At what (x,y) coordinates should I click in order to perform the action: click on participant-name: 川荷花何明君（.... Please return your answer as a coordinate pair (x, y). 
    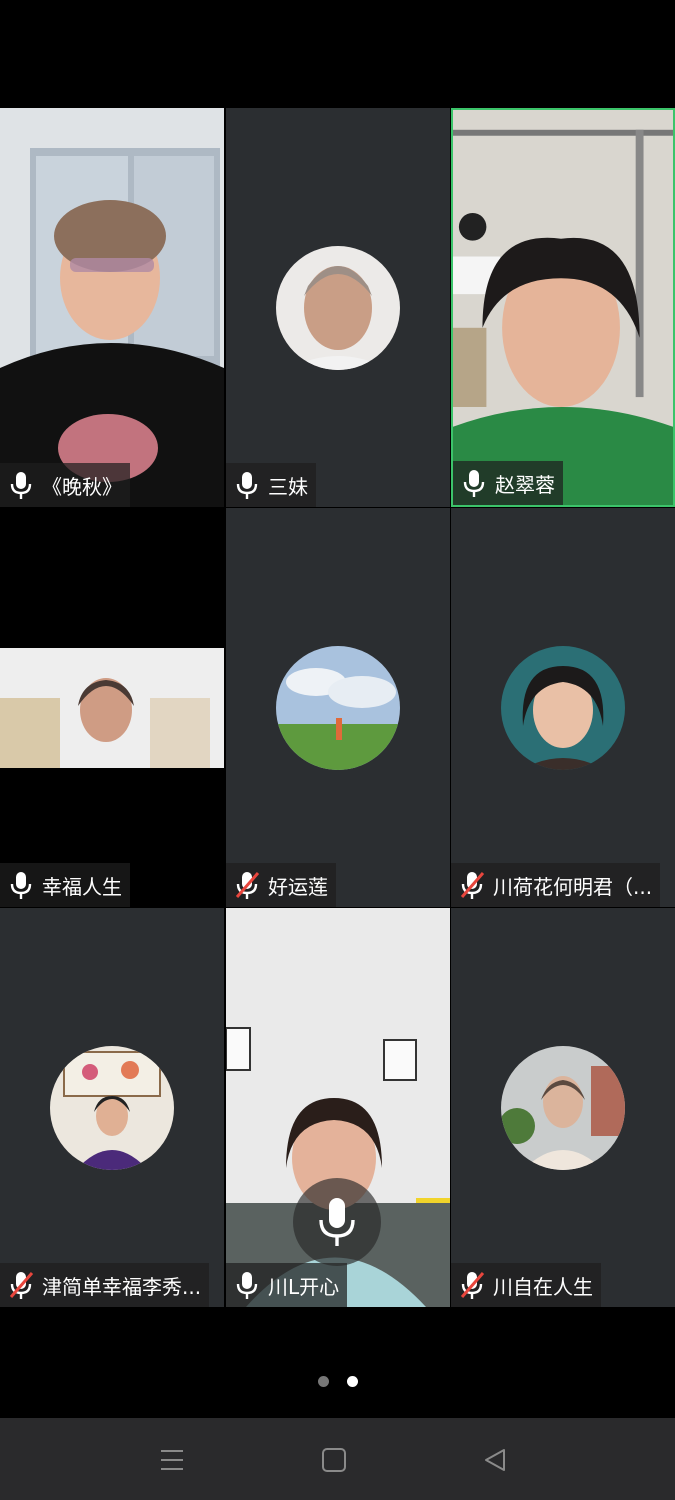
    Looking at the image, I should click on (573, 886).